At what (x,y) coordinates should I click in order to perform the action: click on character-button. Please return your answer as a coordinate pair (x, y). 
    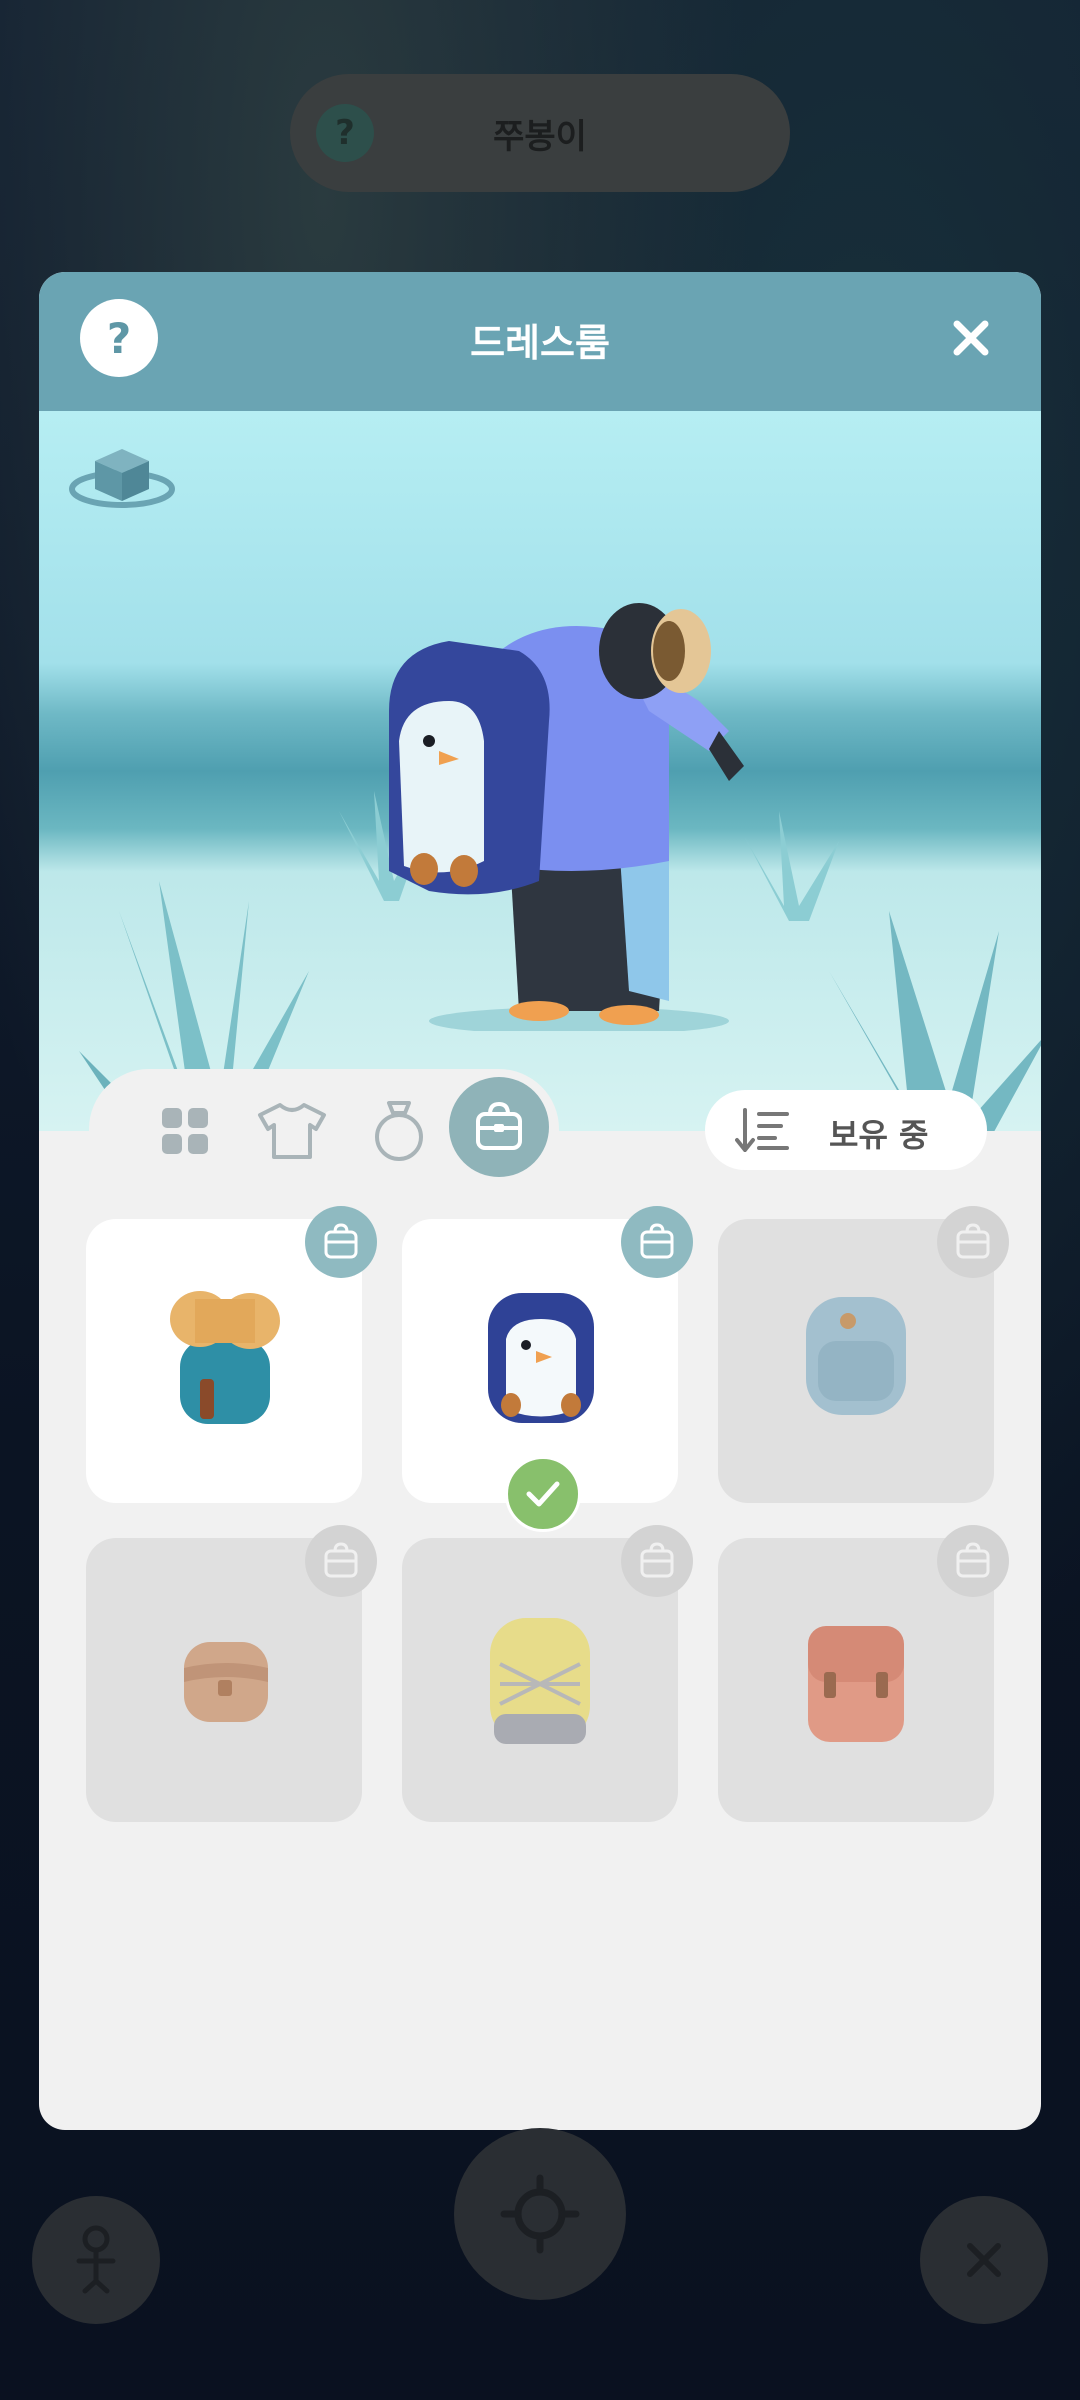
    Looking at the image, I should click on (96, 2260).